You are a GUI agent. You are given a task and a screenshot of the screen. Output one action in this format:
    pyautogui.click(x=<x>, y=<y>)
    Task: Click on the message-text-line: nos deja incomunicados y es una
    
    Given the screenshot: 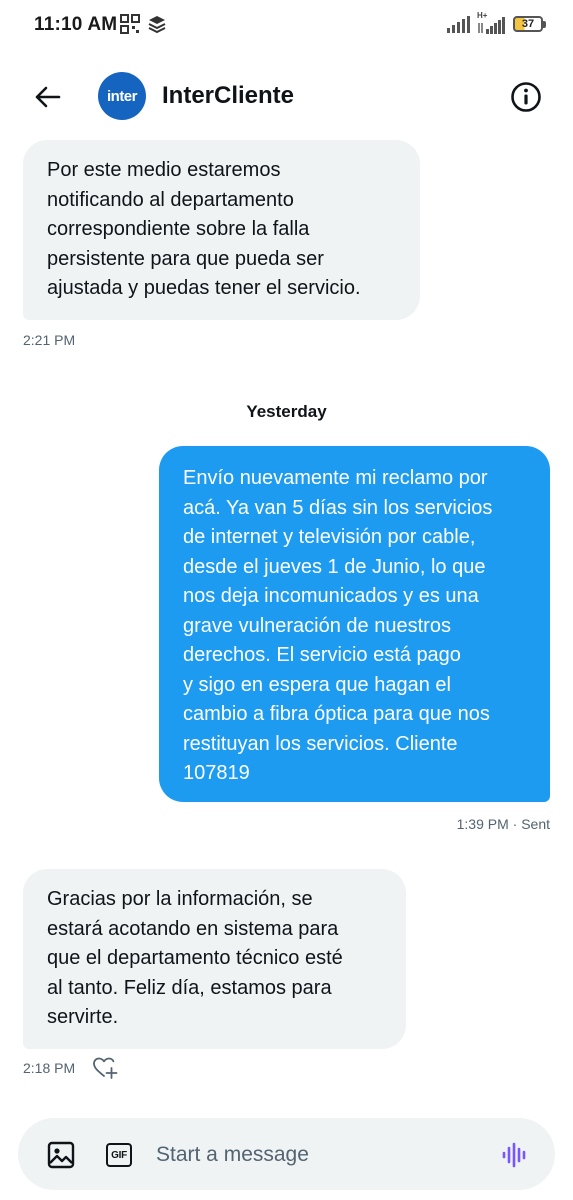 What is the action you would take?
    pyautogui.click(x=331, y=596)
    